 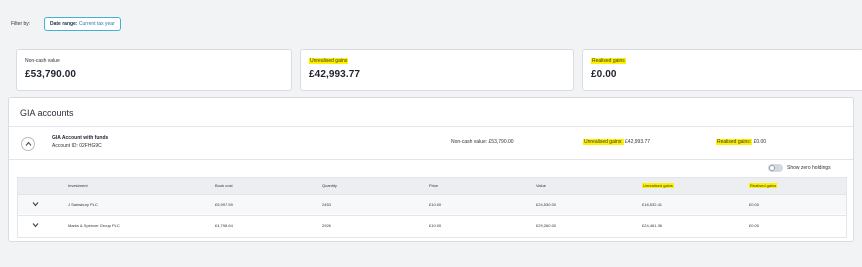 What do you see at coordinates (42, 61) in the screenshot?
I see `card-label: Non-cash value` at bounding box center [42, 61].